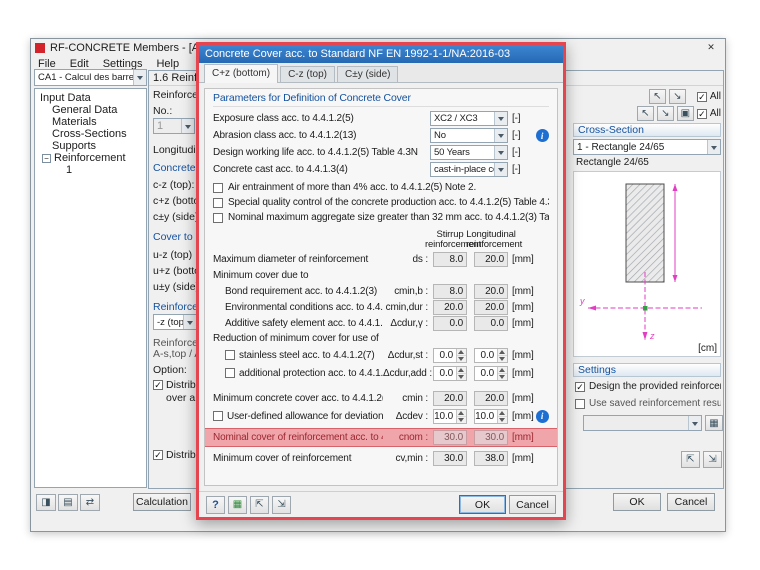  I want to click on dialog-footer: ? ▦ ⇱ ⇲ OK Cancel, so click(381, 504).